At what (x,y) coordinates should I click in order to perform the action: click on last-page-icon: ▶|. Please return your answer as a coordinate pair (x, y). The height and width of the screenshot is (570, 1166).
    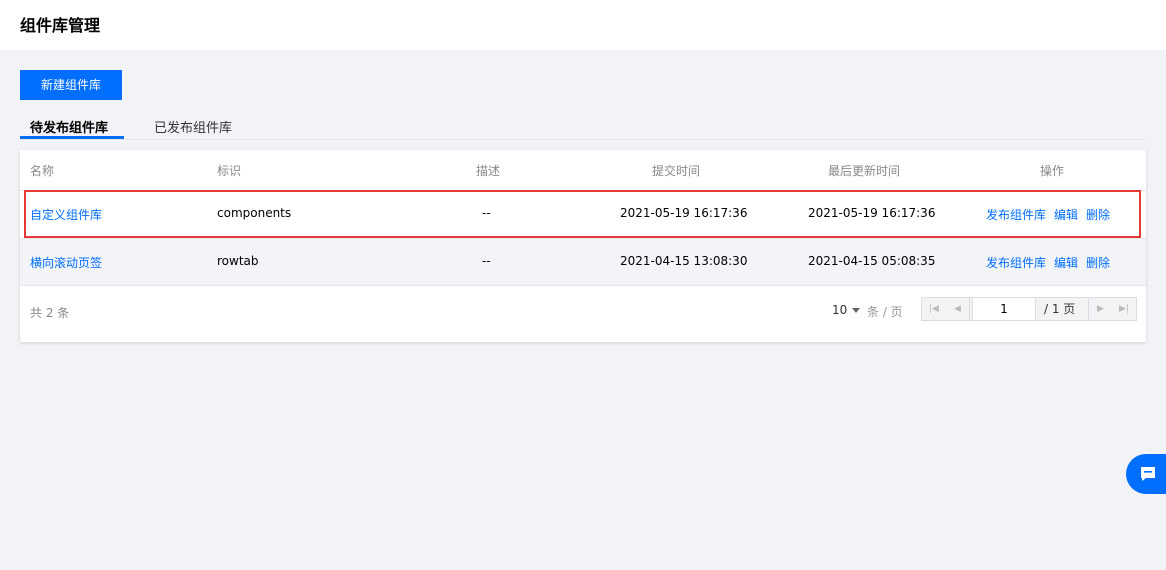
    Looking at the image, I should click on (1124, 309).